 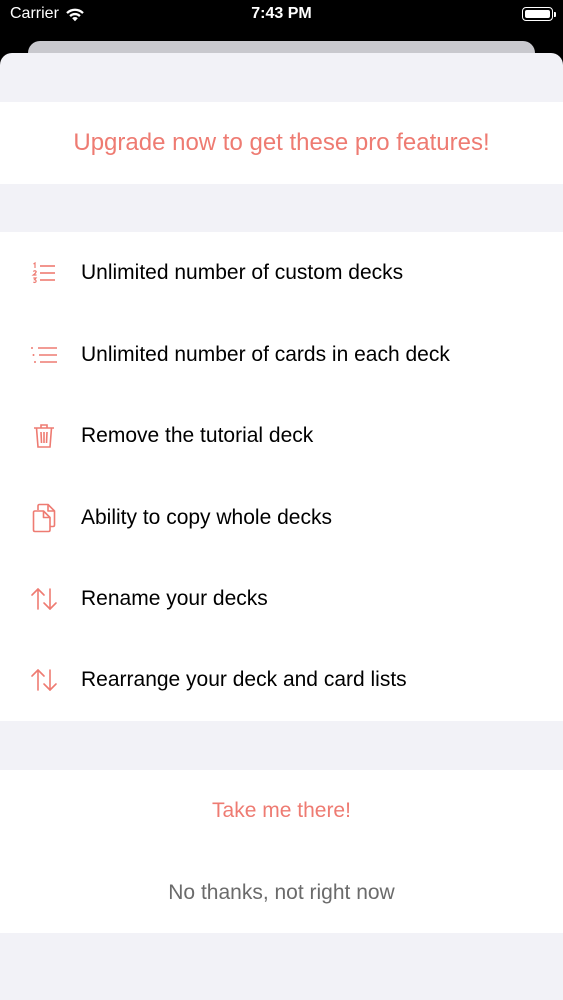 What do you see at coordinates (265, 354) in the screenshot?
I see `feature-label: Unlimited number of cards in each deck` at bounding box center [265, 354].